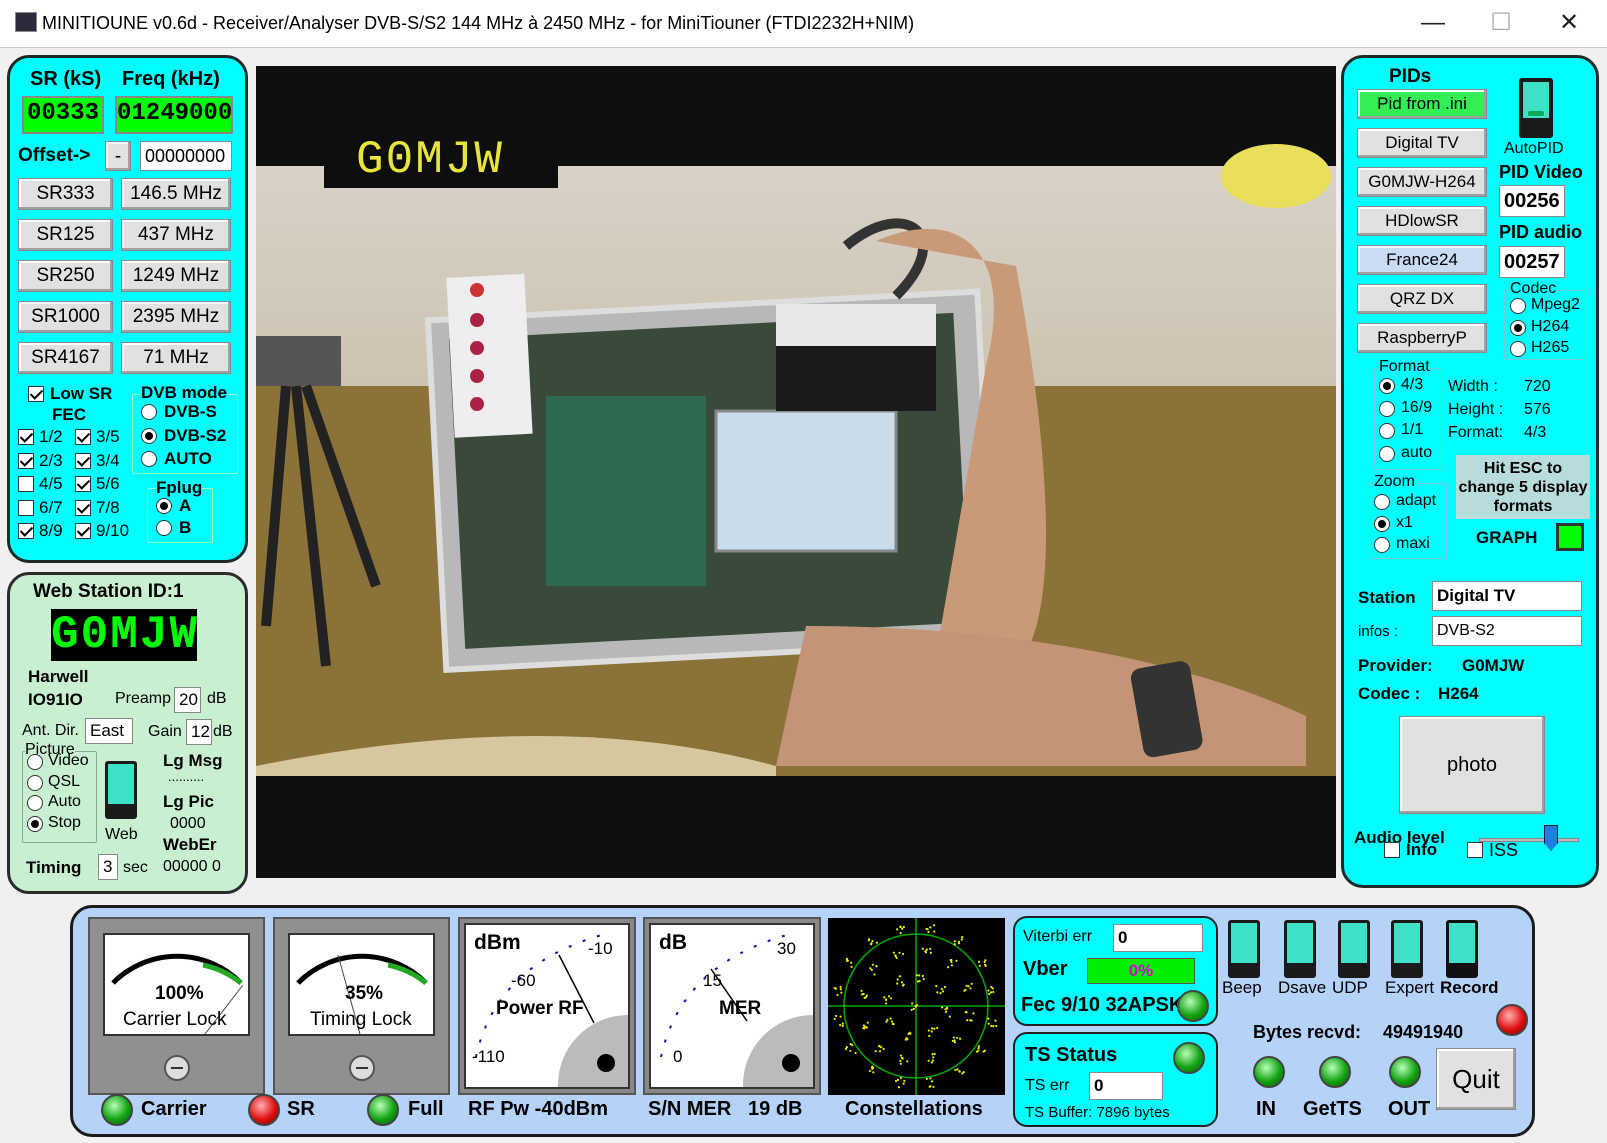  What do you see at coordinates (1501, 23) in the screenshot?
I see `maximize-button: ☐` at bounding box center [1501, 23].